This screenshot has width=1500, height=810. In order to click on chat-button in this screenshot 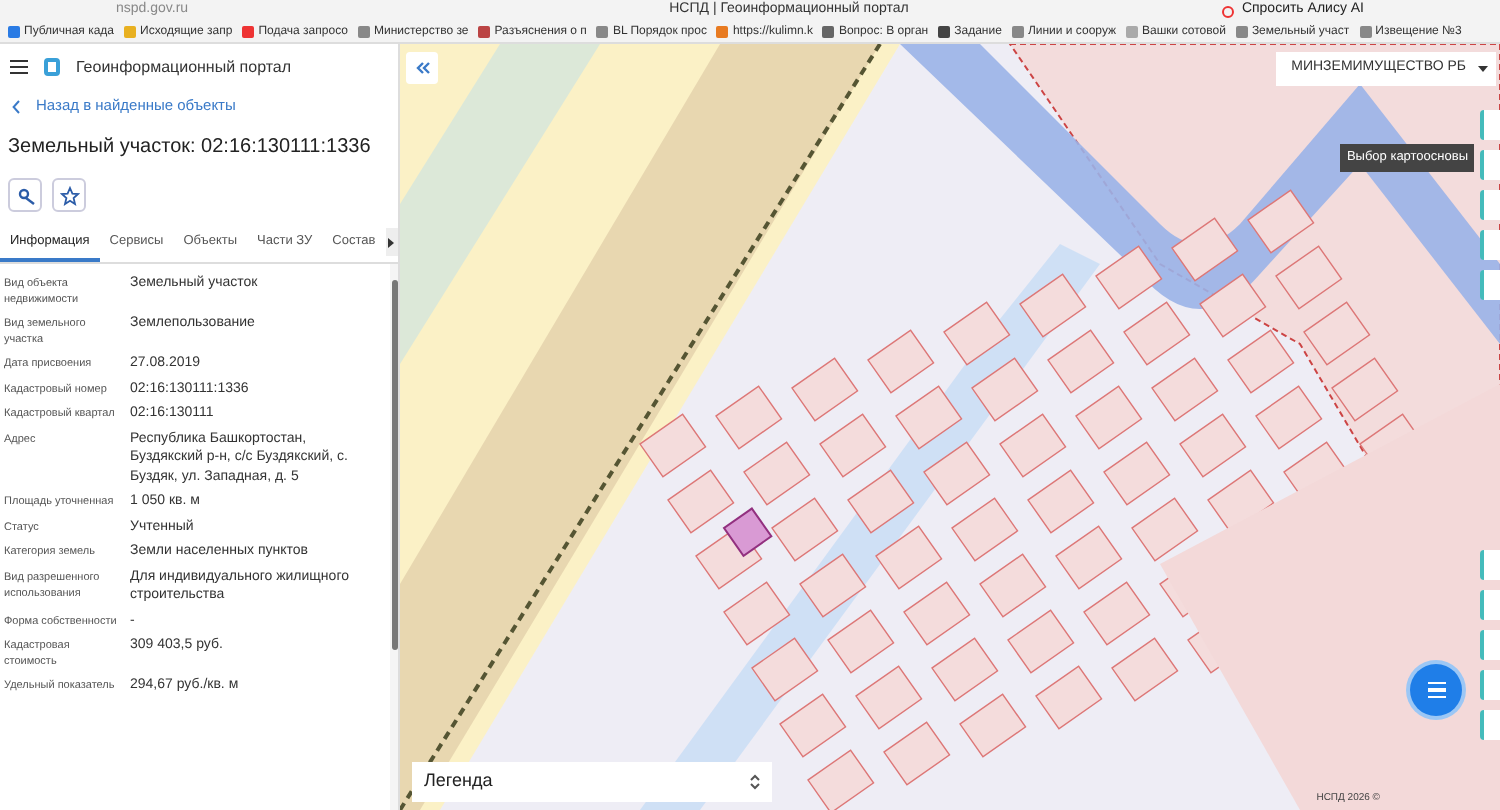, I will do `click(1436, 690)`.